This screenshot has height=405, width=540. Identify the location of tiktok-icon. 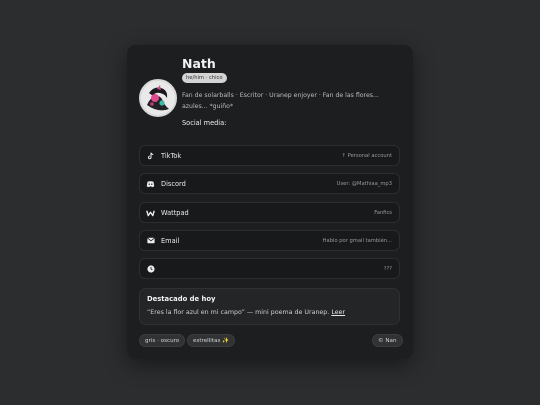
(150, 155).